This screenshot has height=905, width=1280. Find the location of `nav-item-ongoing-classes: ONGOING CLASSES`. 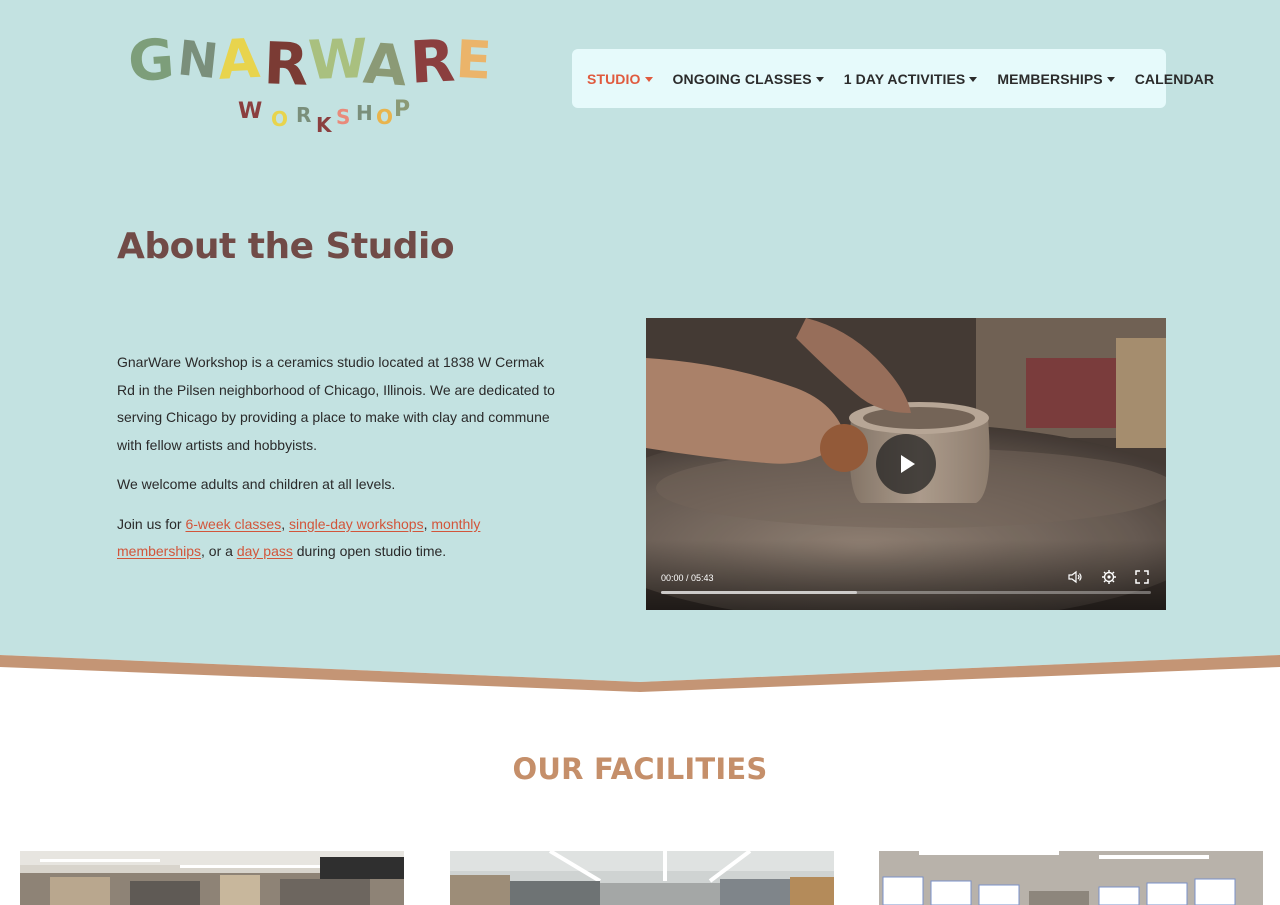

nav-item-ongoing-classes: ONGOING CLASSES is located at coordinates (748, 79).